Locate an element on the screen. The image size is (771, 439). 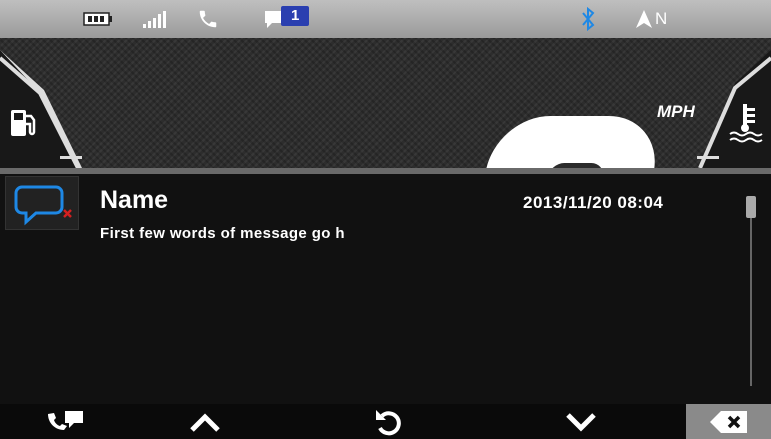
call-message-icon is located at coordinates (65, 420).